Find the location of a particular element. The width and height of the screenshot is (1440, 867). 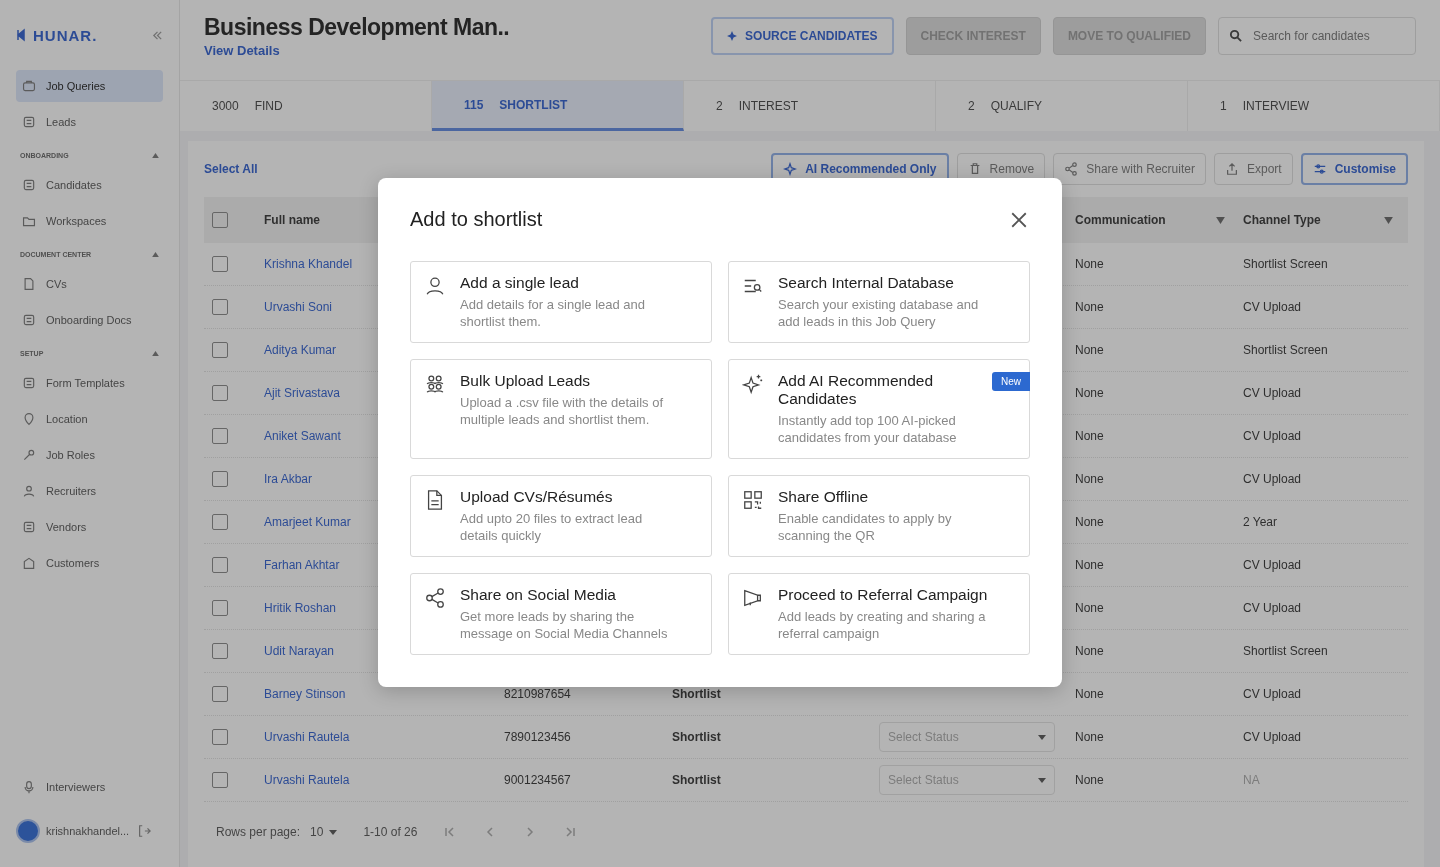

option-card: Add a single lead Add details for a single lead and shortlist them. is located at coordinates (561, 302).